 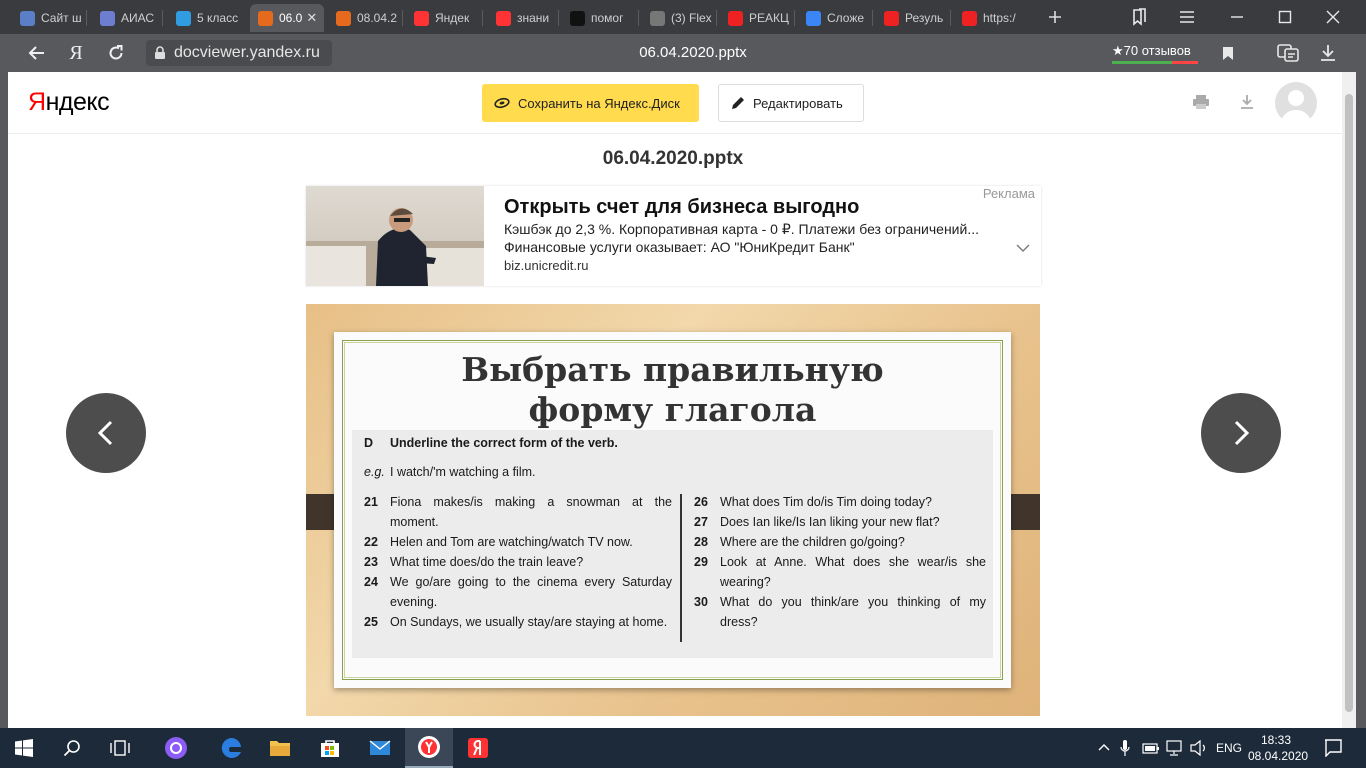 I want to click on exercise-item: 28 Where are the children go/going?, so click(x=840, y=542).